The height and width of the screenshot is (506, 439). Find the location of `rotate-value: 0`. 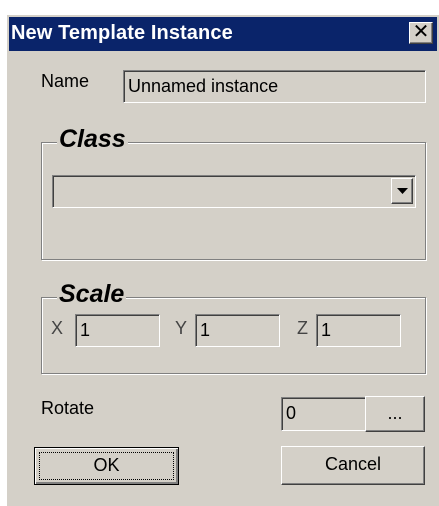

rotate-value: 0 is located at coordinates (291, 413).